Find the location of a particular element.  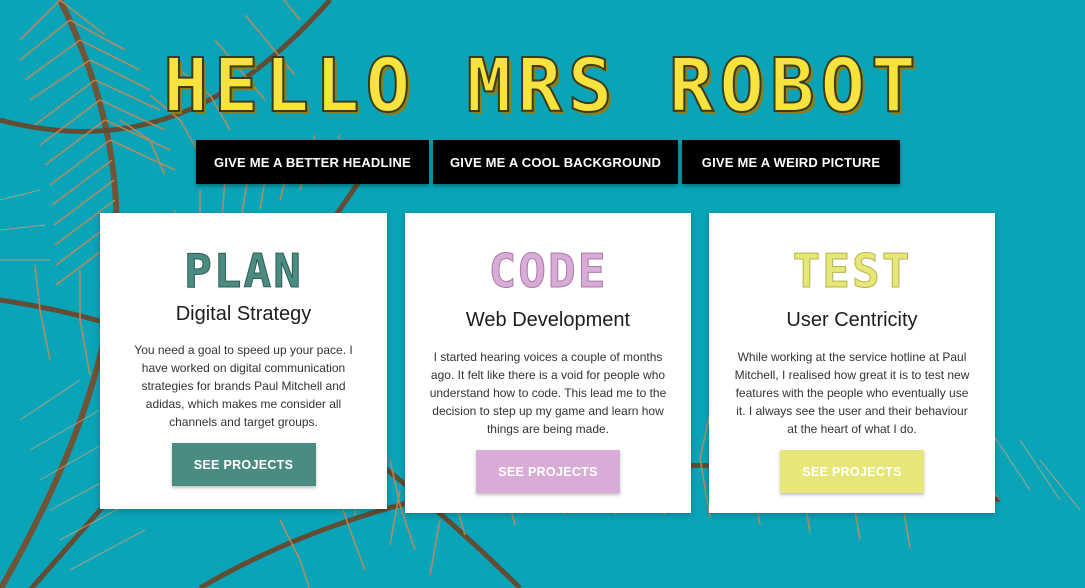

card-tag-code: CODE is located at coordinates (548, 271).